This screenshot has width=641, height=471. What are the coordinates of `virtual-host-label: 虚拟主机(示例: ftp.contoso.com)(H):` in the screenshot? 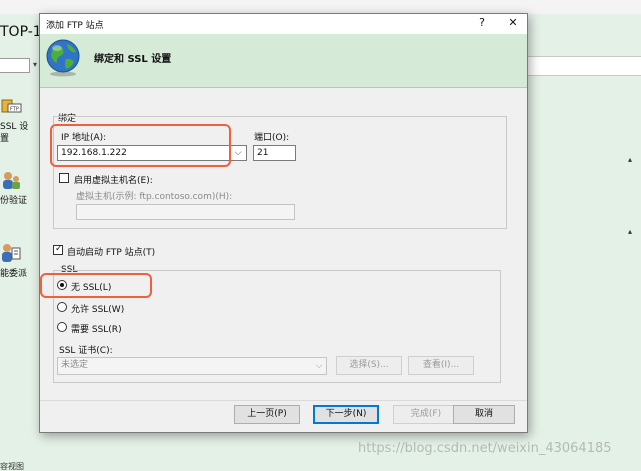 It's located at (154, 197).